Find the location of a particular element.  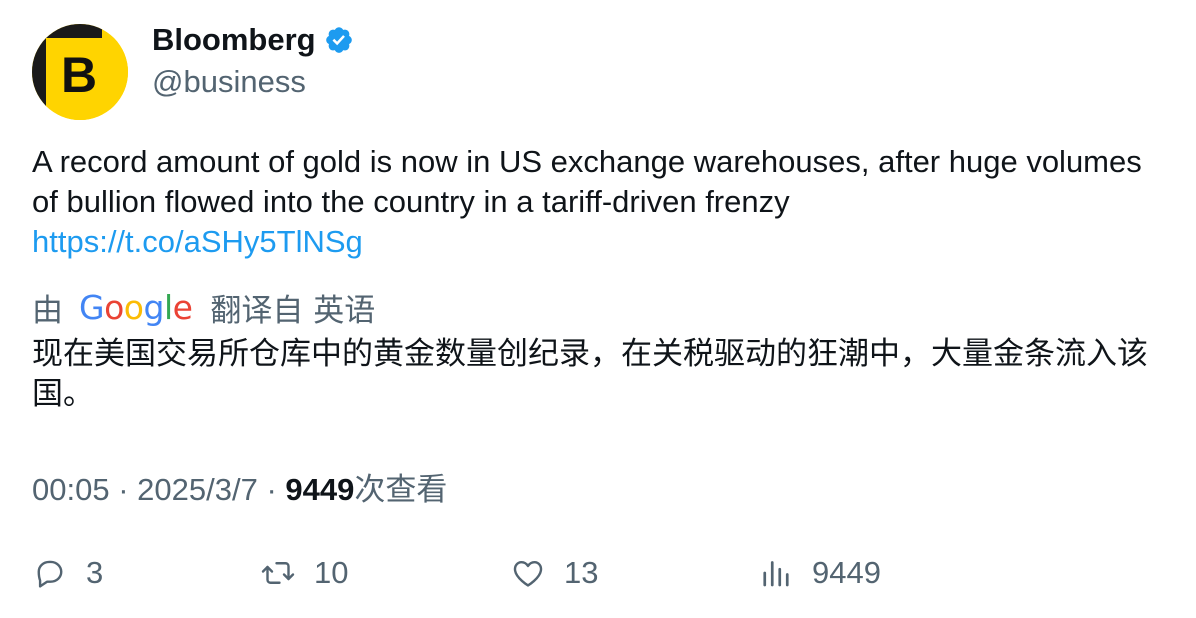

like-count: 13 is located at coordinates (581, 572).